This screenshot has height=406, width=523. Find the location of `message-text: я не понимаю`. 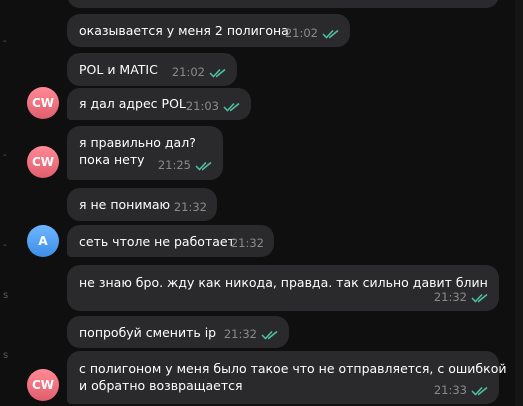

message-text: я не понимаю is located at coordinates (125, 204).